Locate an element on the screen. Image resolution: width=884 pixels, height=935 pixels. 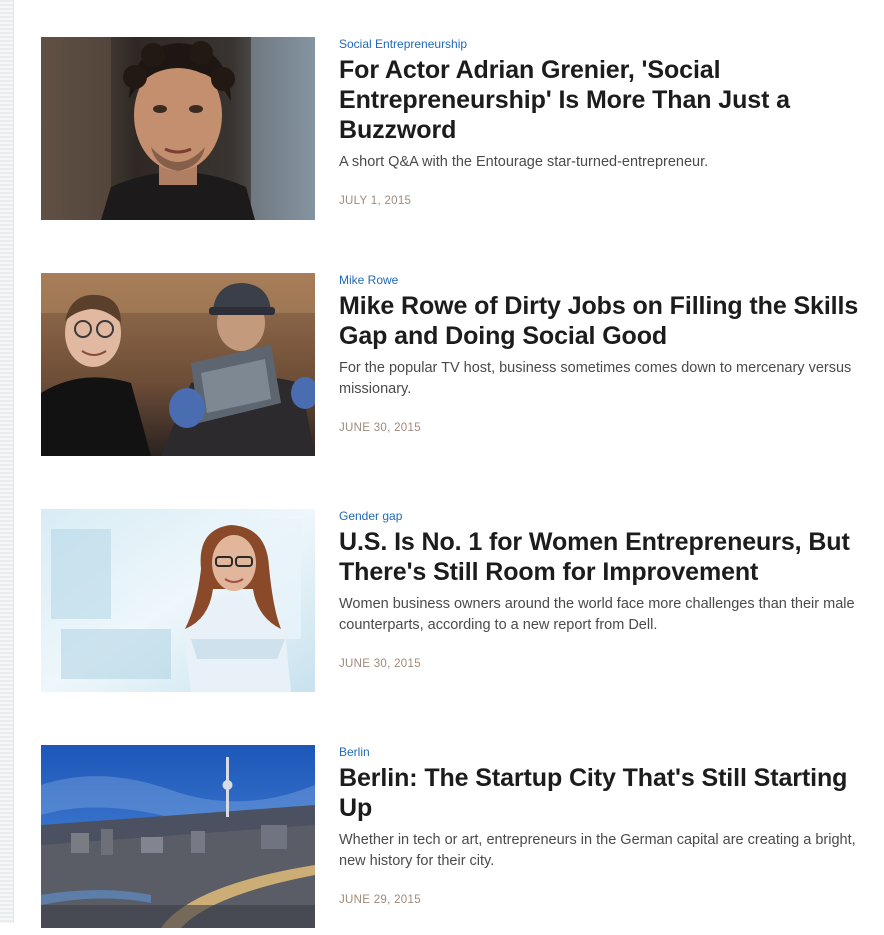
article-thumbnail-businesswoman is located at coordinates (178, 600).